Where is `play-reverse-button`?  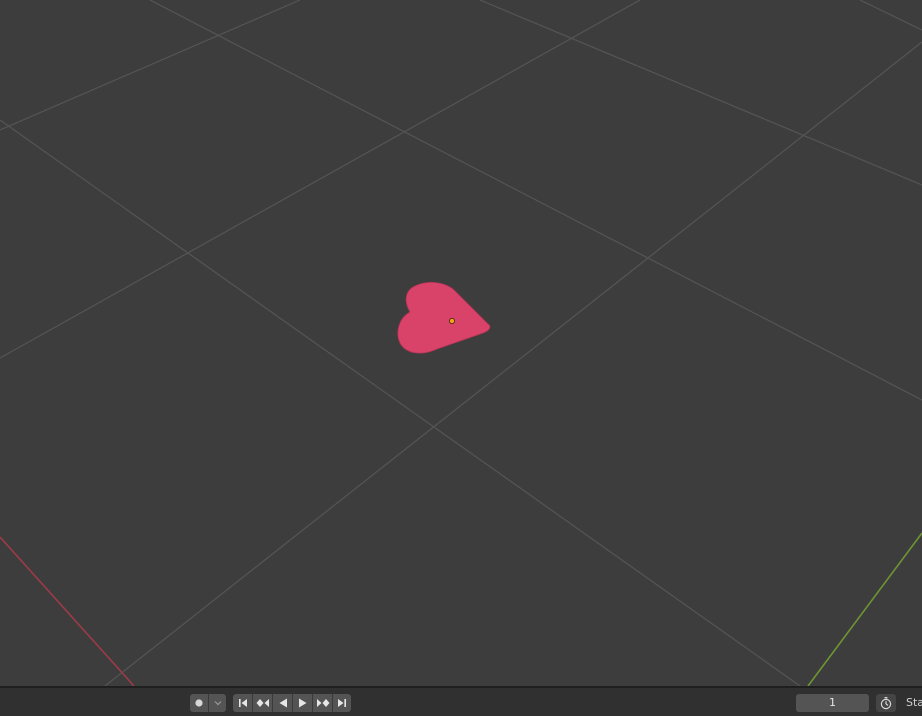
play-reverse-button is located at coordinates (282, 703).